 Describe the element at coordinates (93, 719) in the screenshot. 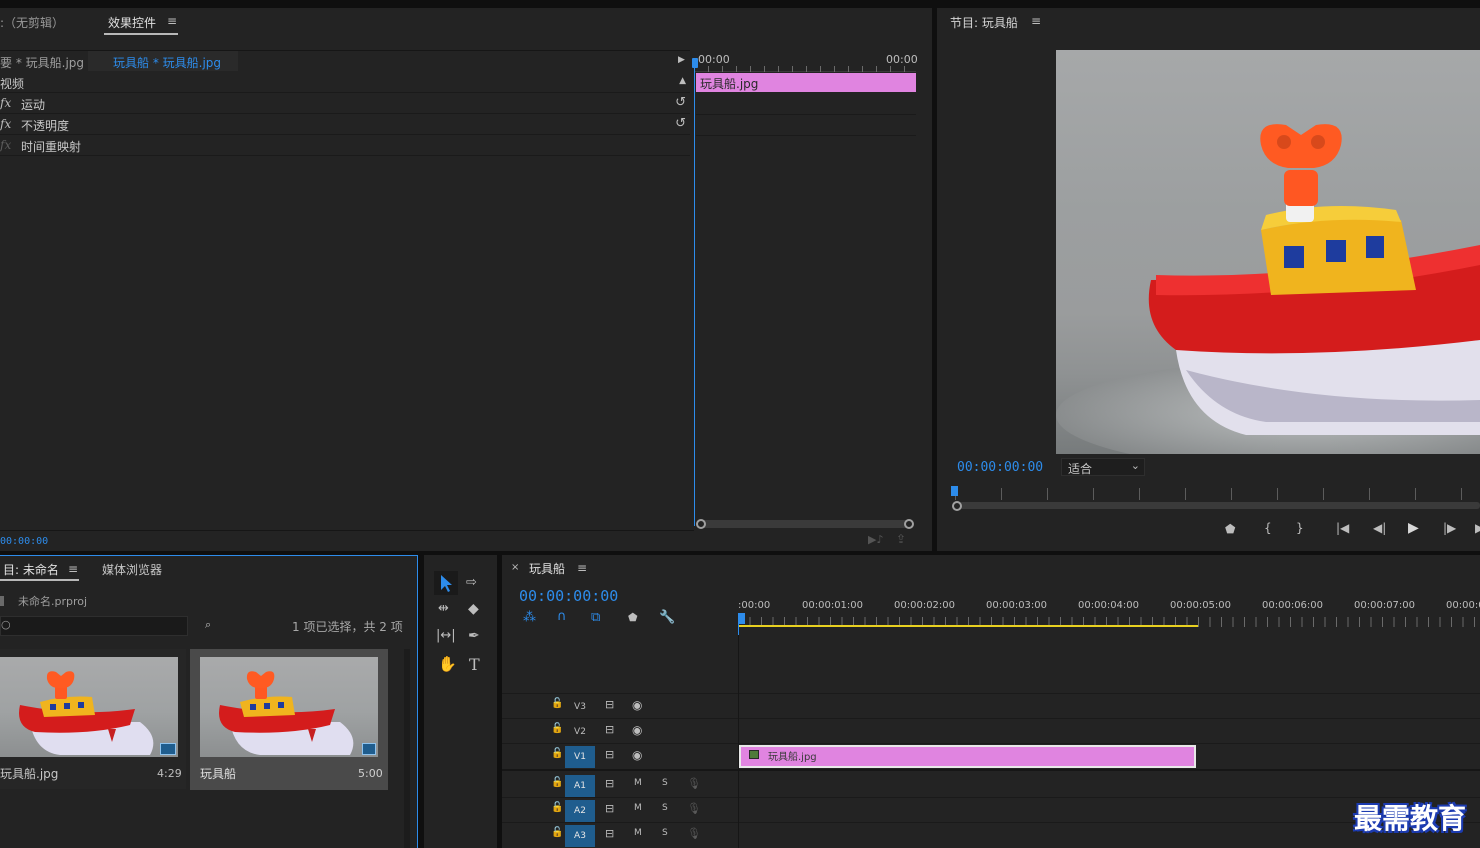

I see `project-item: 玩具船.jpg 4:29` at that location.